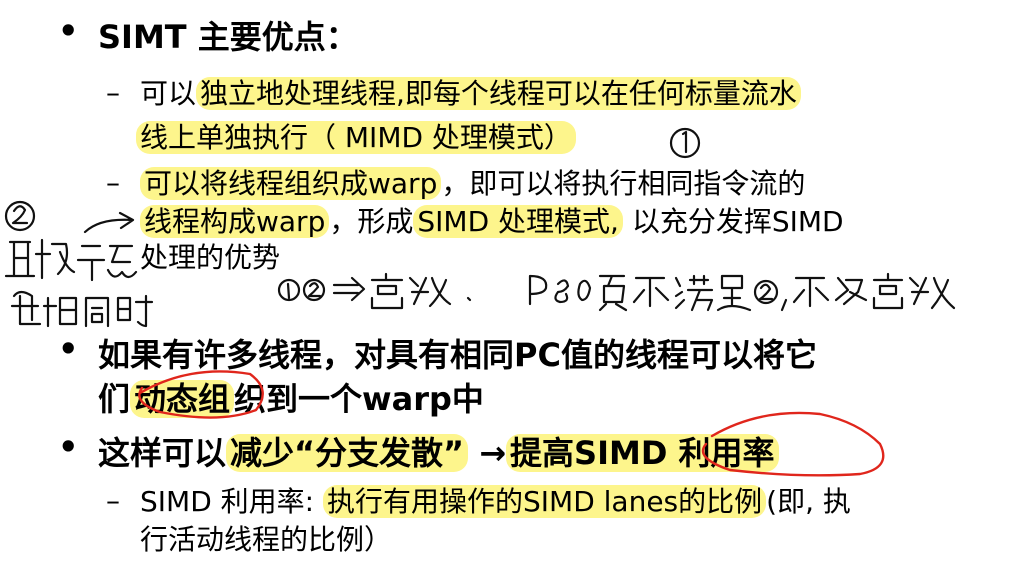 Image resolution: width=1012 pixels, height=569 pixels. I want to click on sub2-line2-post: 以充分发挥SIMD, so click(733, 221).